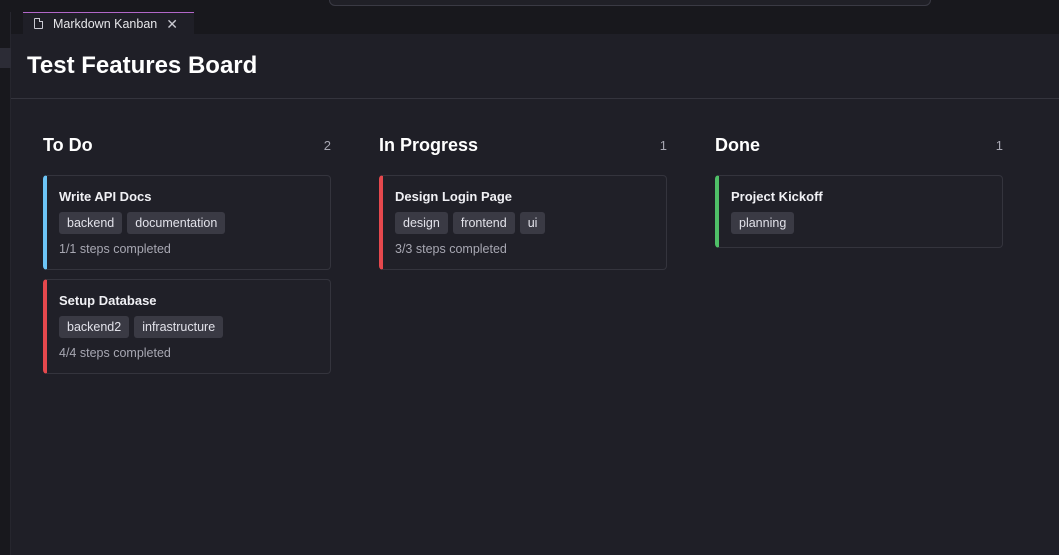 The height and width of the screenshot is (555, 1059). Describe the element at coordinates (179, 327) in the screenshot. I see `tag: infrastructure` at that location.